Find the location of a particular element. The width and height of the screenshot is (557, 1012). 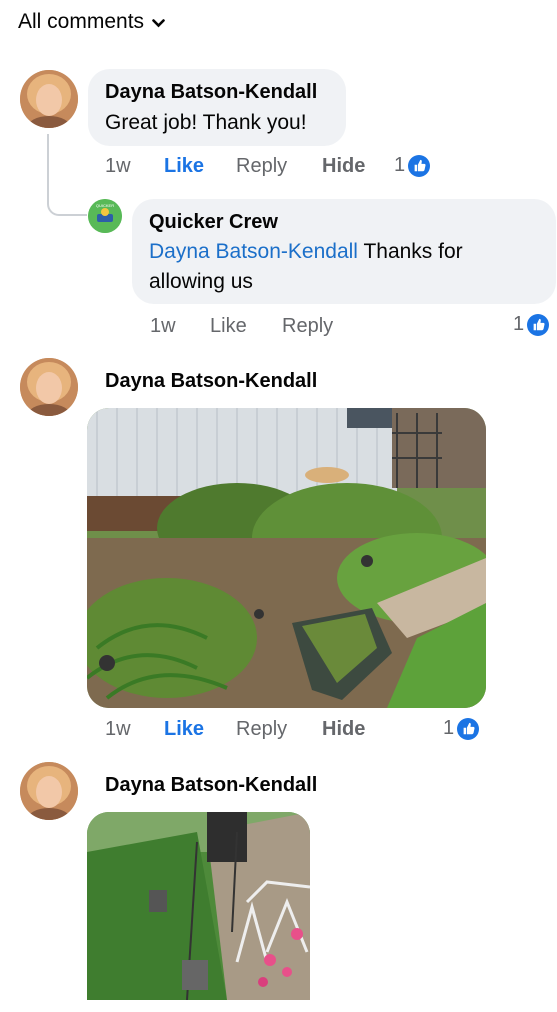

mention-link: Dayna Batson-Kendall is located at coordinates (253, 251).